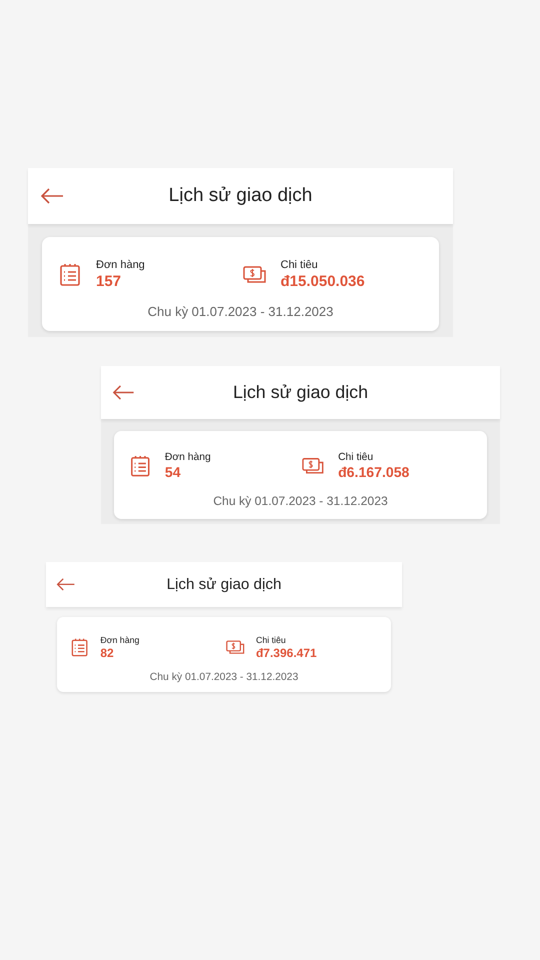 This screenshot has height=960, width=540. I want to click on spending-amount: đ6.167.058, so click(374, 472).